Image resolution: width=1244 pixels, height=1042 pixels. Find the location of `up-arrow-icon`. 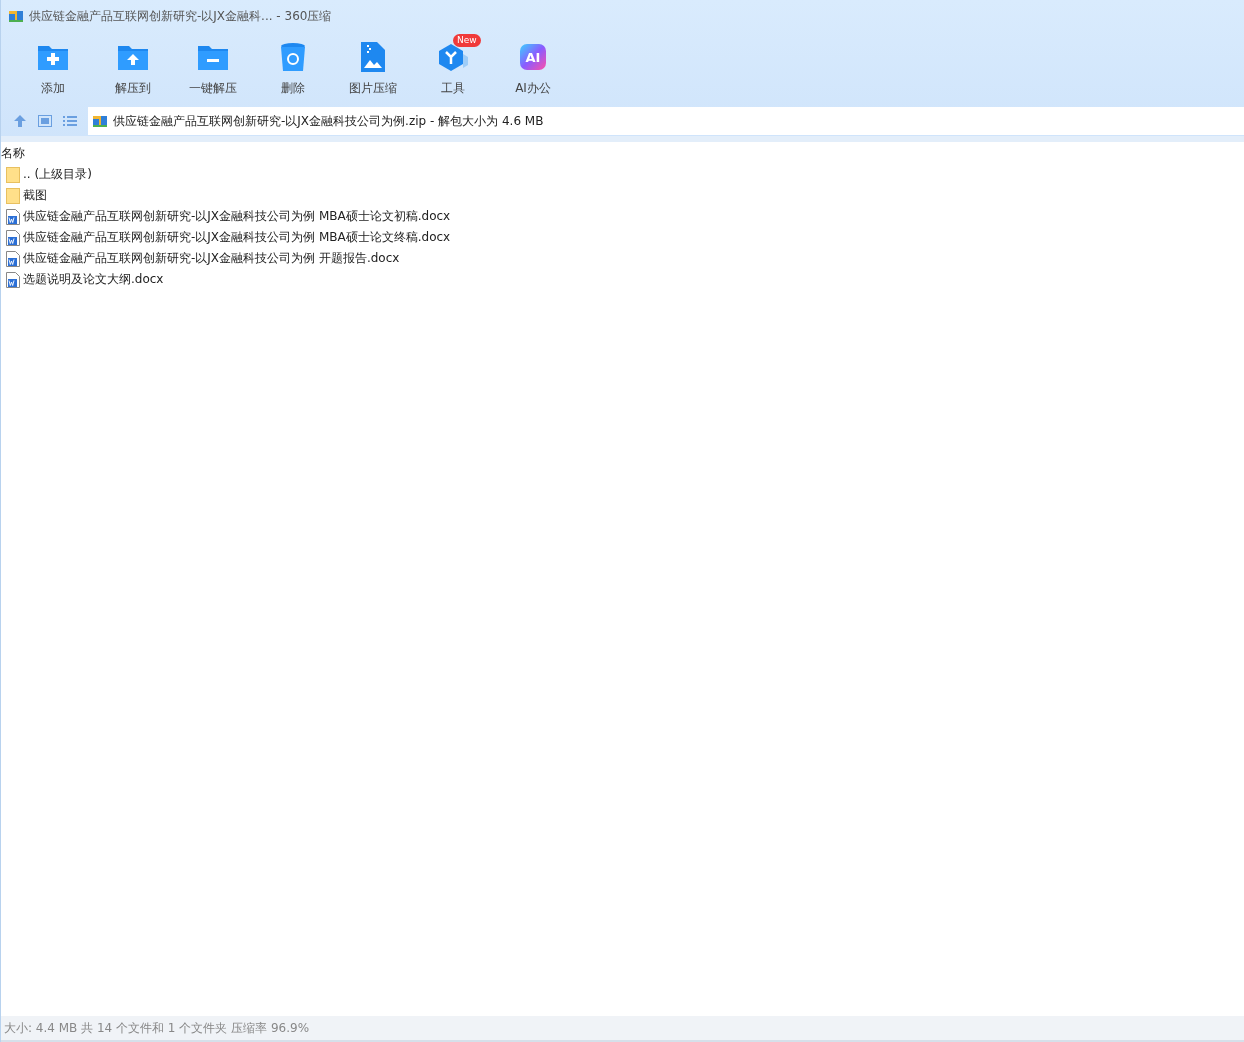

up-arrow-icon is located at coordinates (20, 121).